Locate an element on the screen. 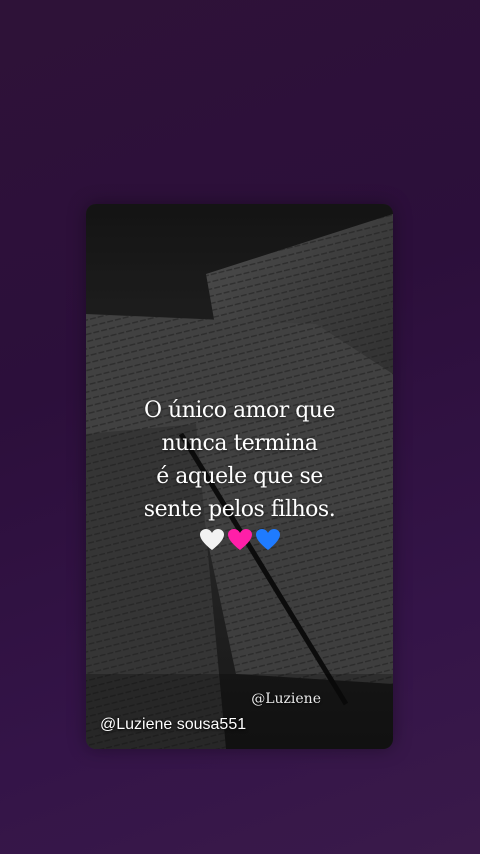  blue-heart-icon is located at coordinates (267, 539).